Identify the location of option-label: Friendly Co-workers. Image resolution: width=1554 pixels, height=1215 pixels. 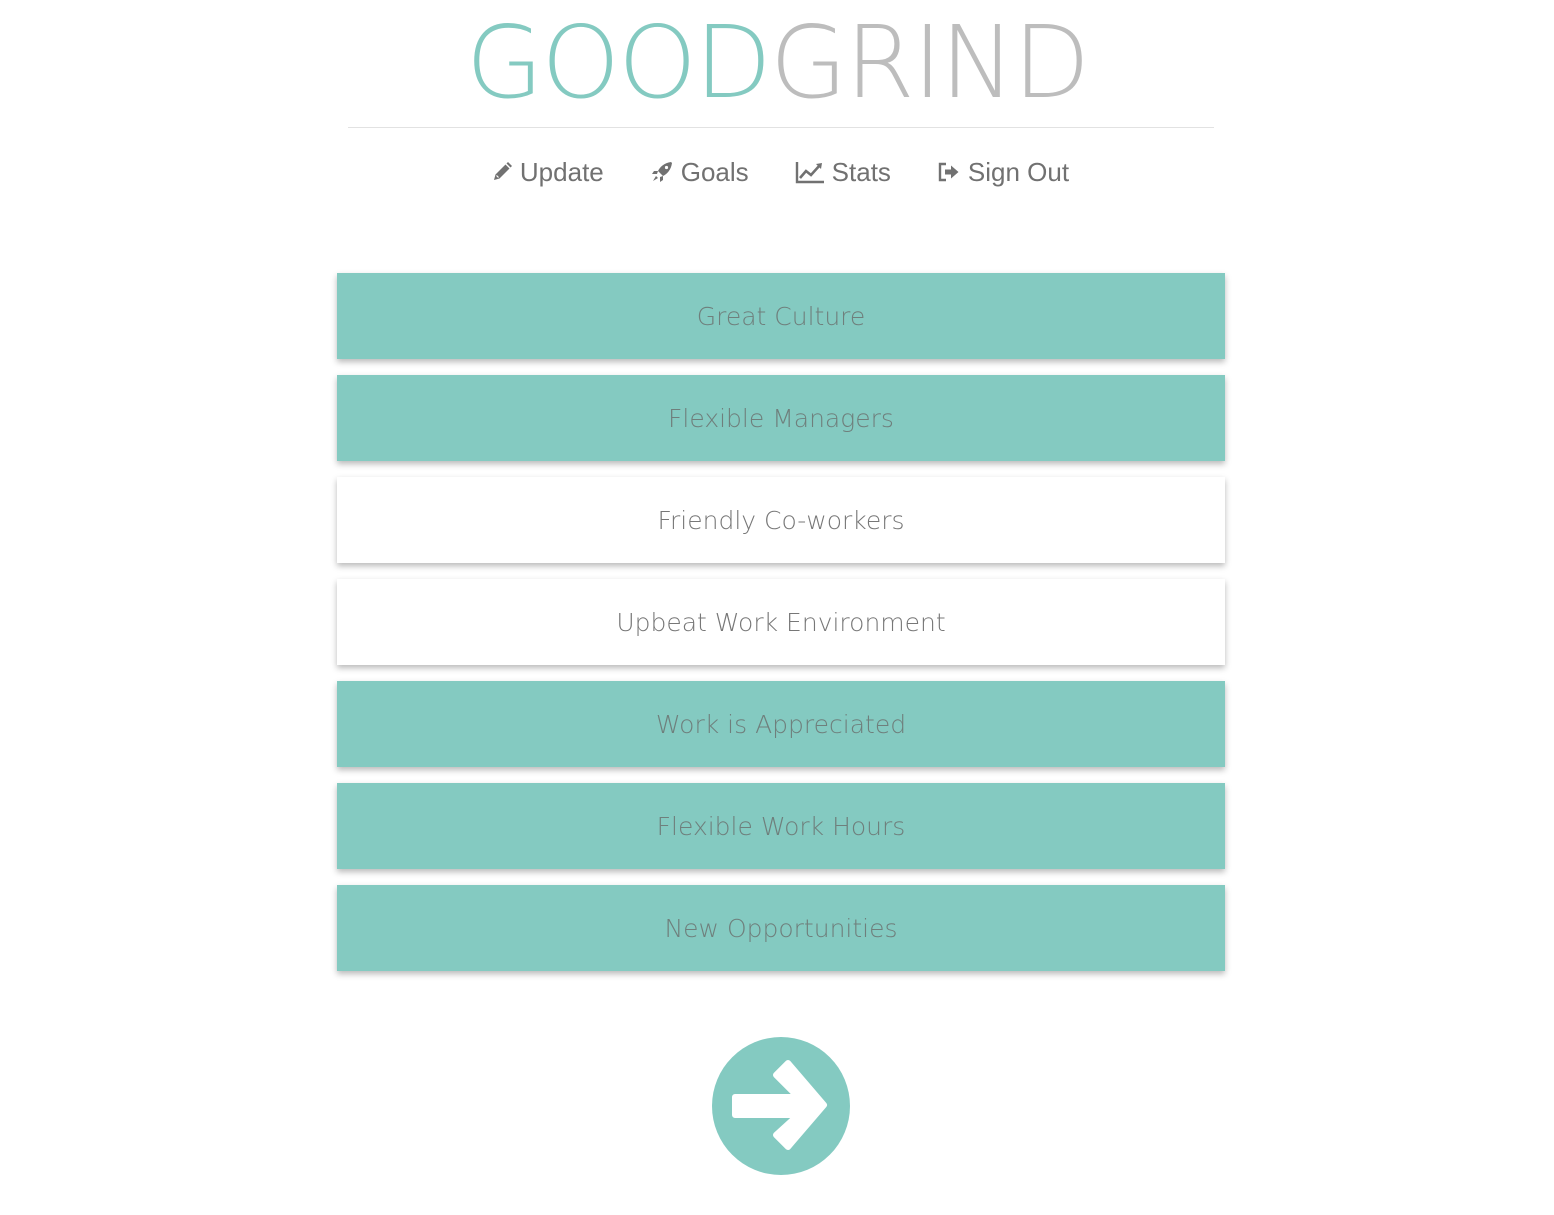
(781, 520).